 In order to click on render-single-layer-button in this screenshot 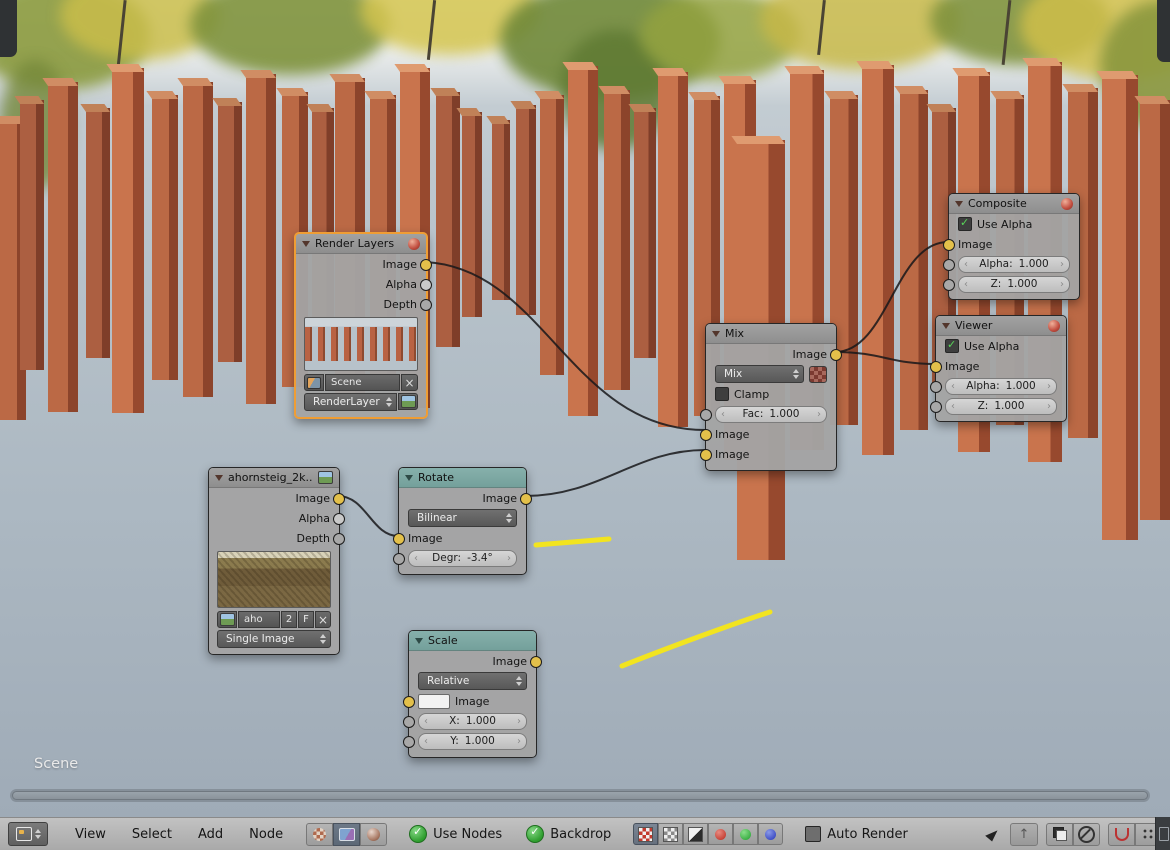, I will do `click(408, 401)`.